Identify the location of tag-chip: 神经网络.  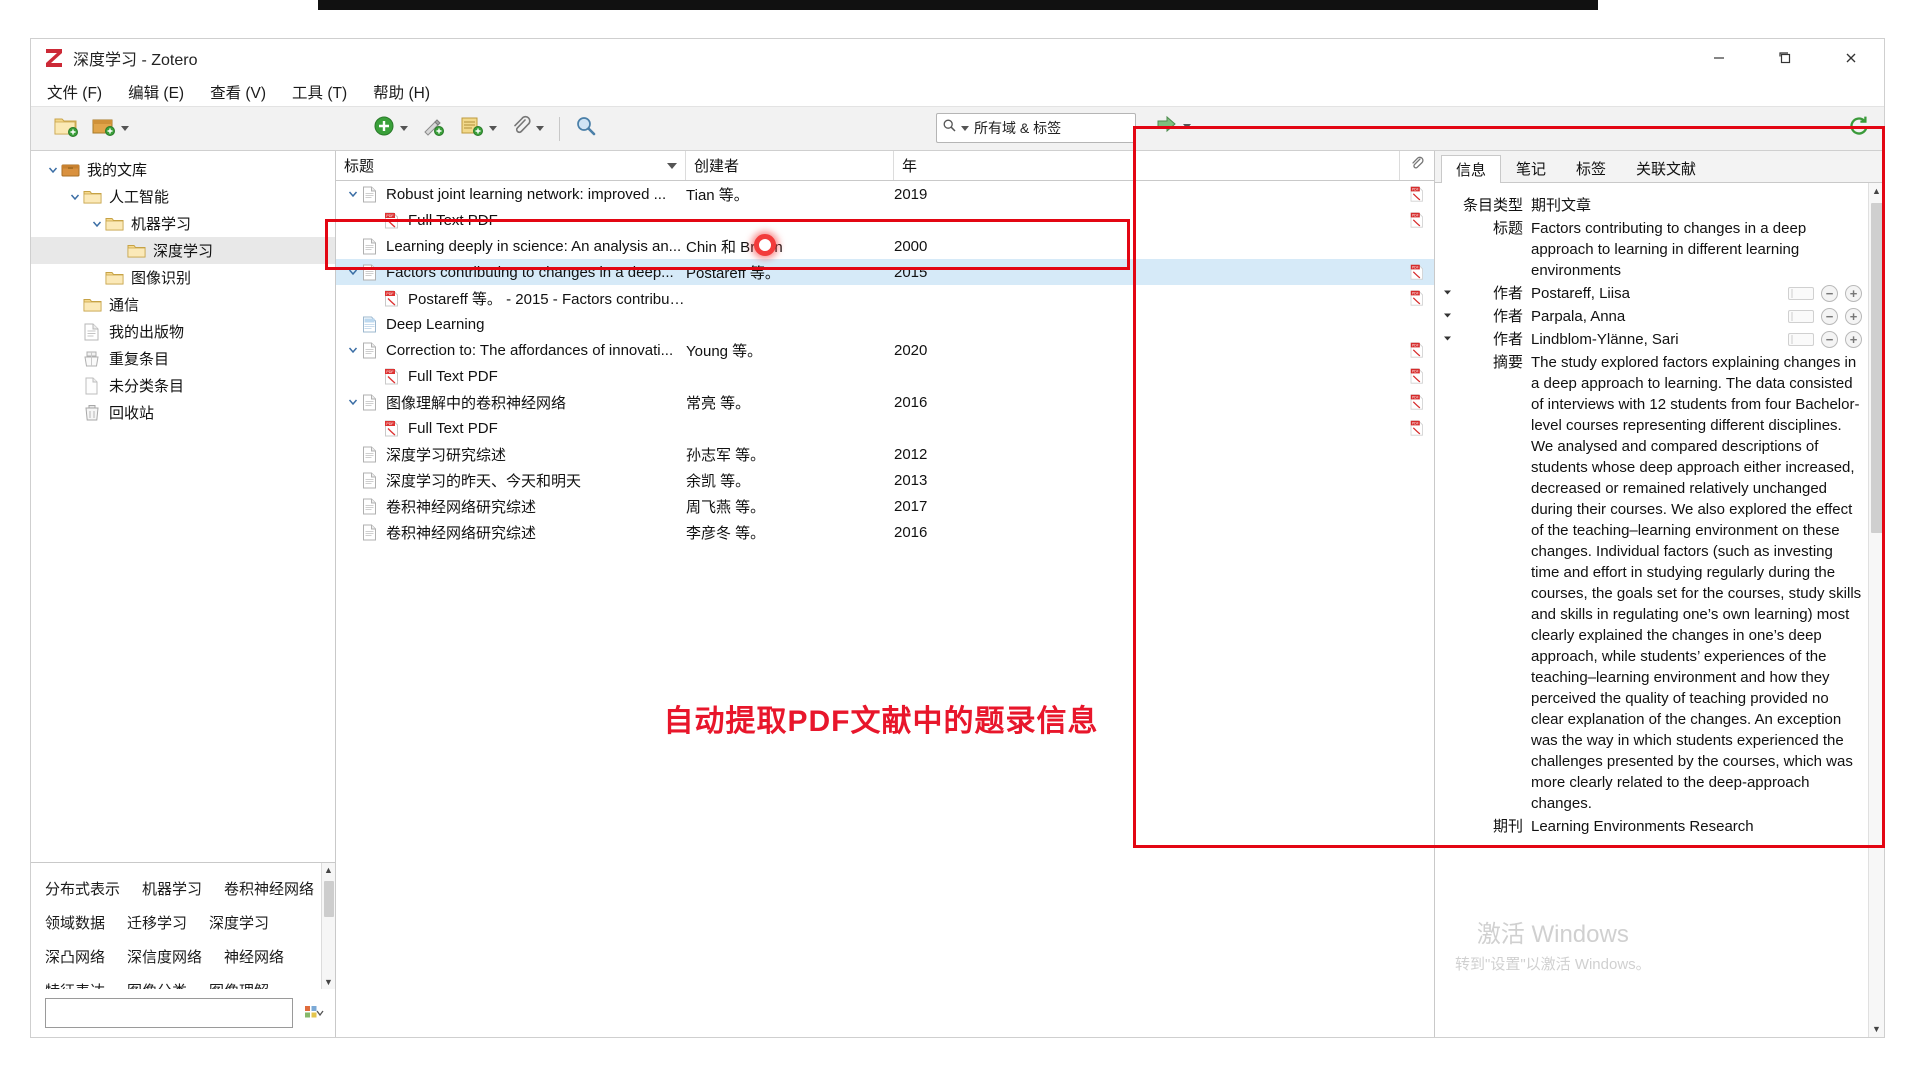
(254, 956).